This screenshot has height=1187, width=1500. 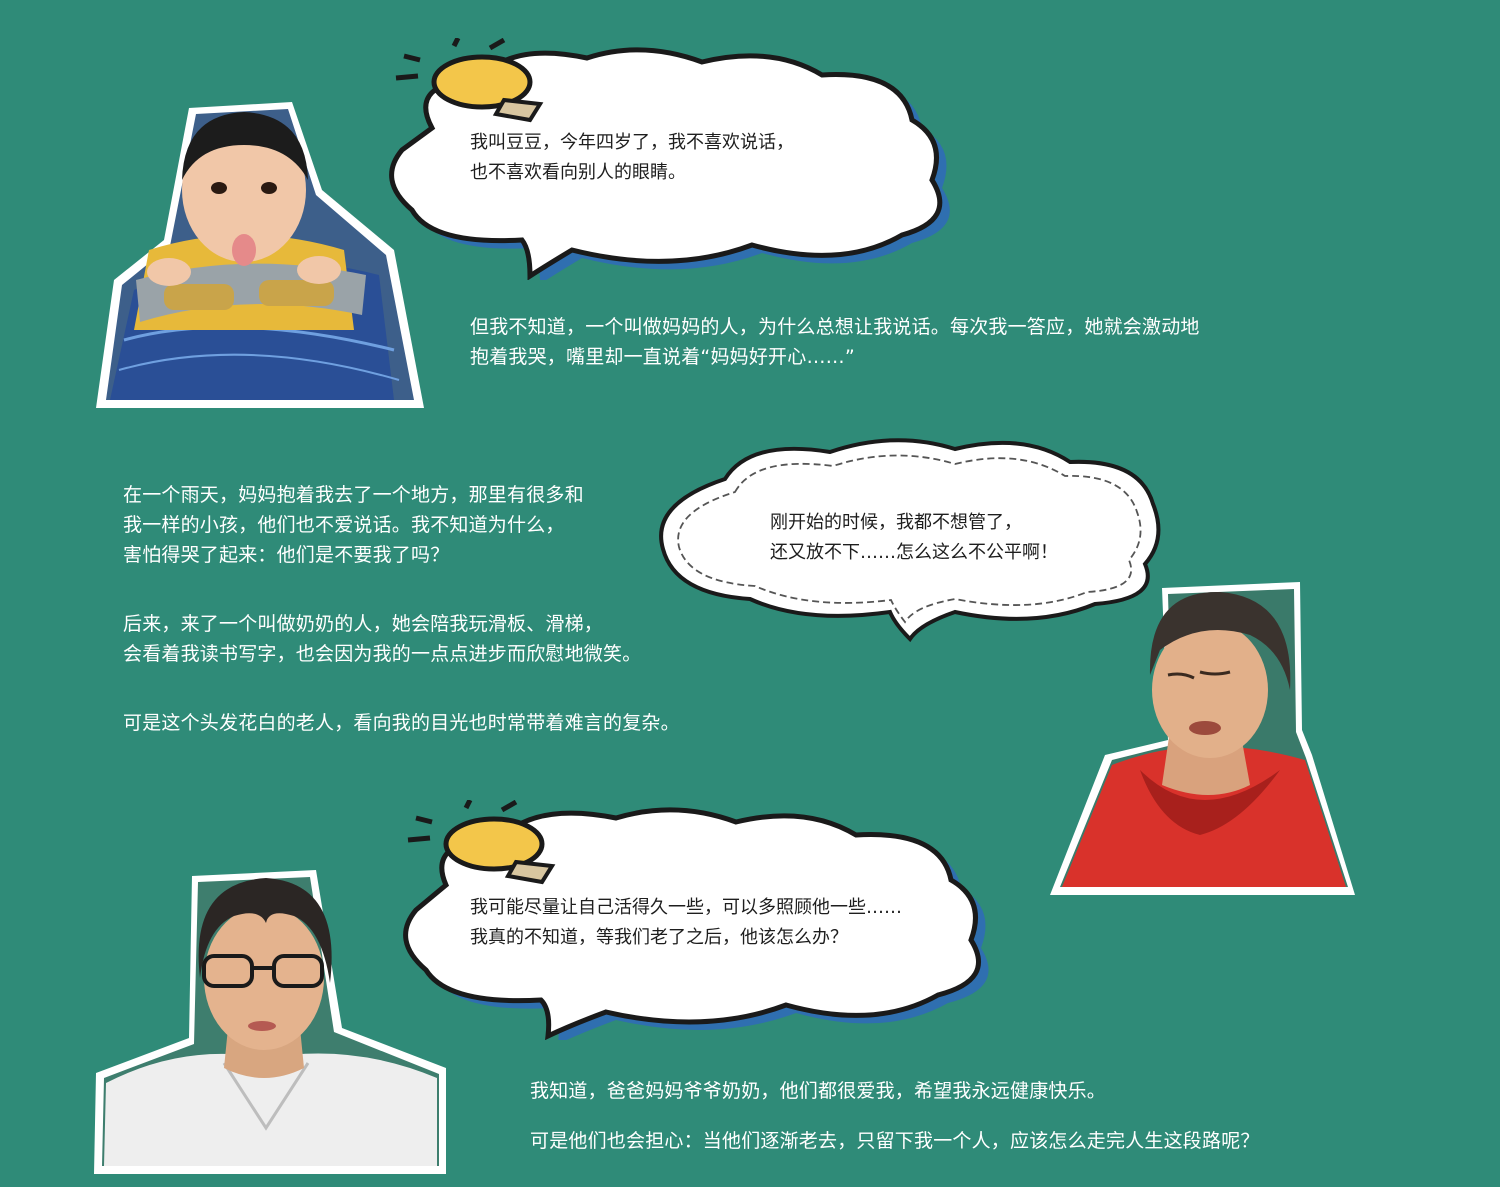 I want to click on narration-paragraph-6: 可是他们也会担心：当他们逐渐老去，只留下我一个人，应该怎么走完人生这段路呢？, so click(x=895, y=1141).